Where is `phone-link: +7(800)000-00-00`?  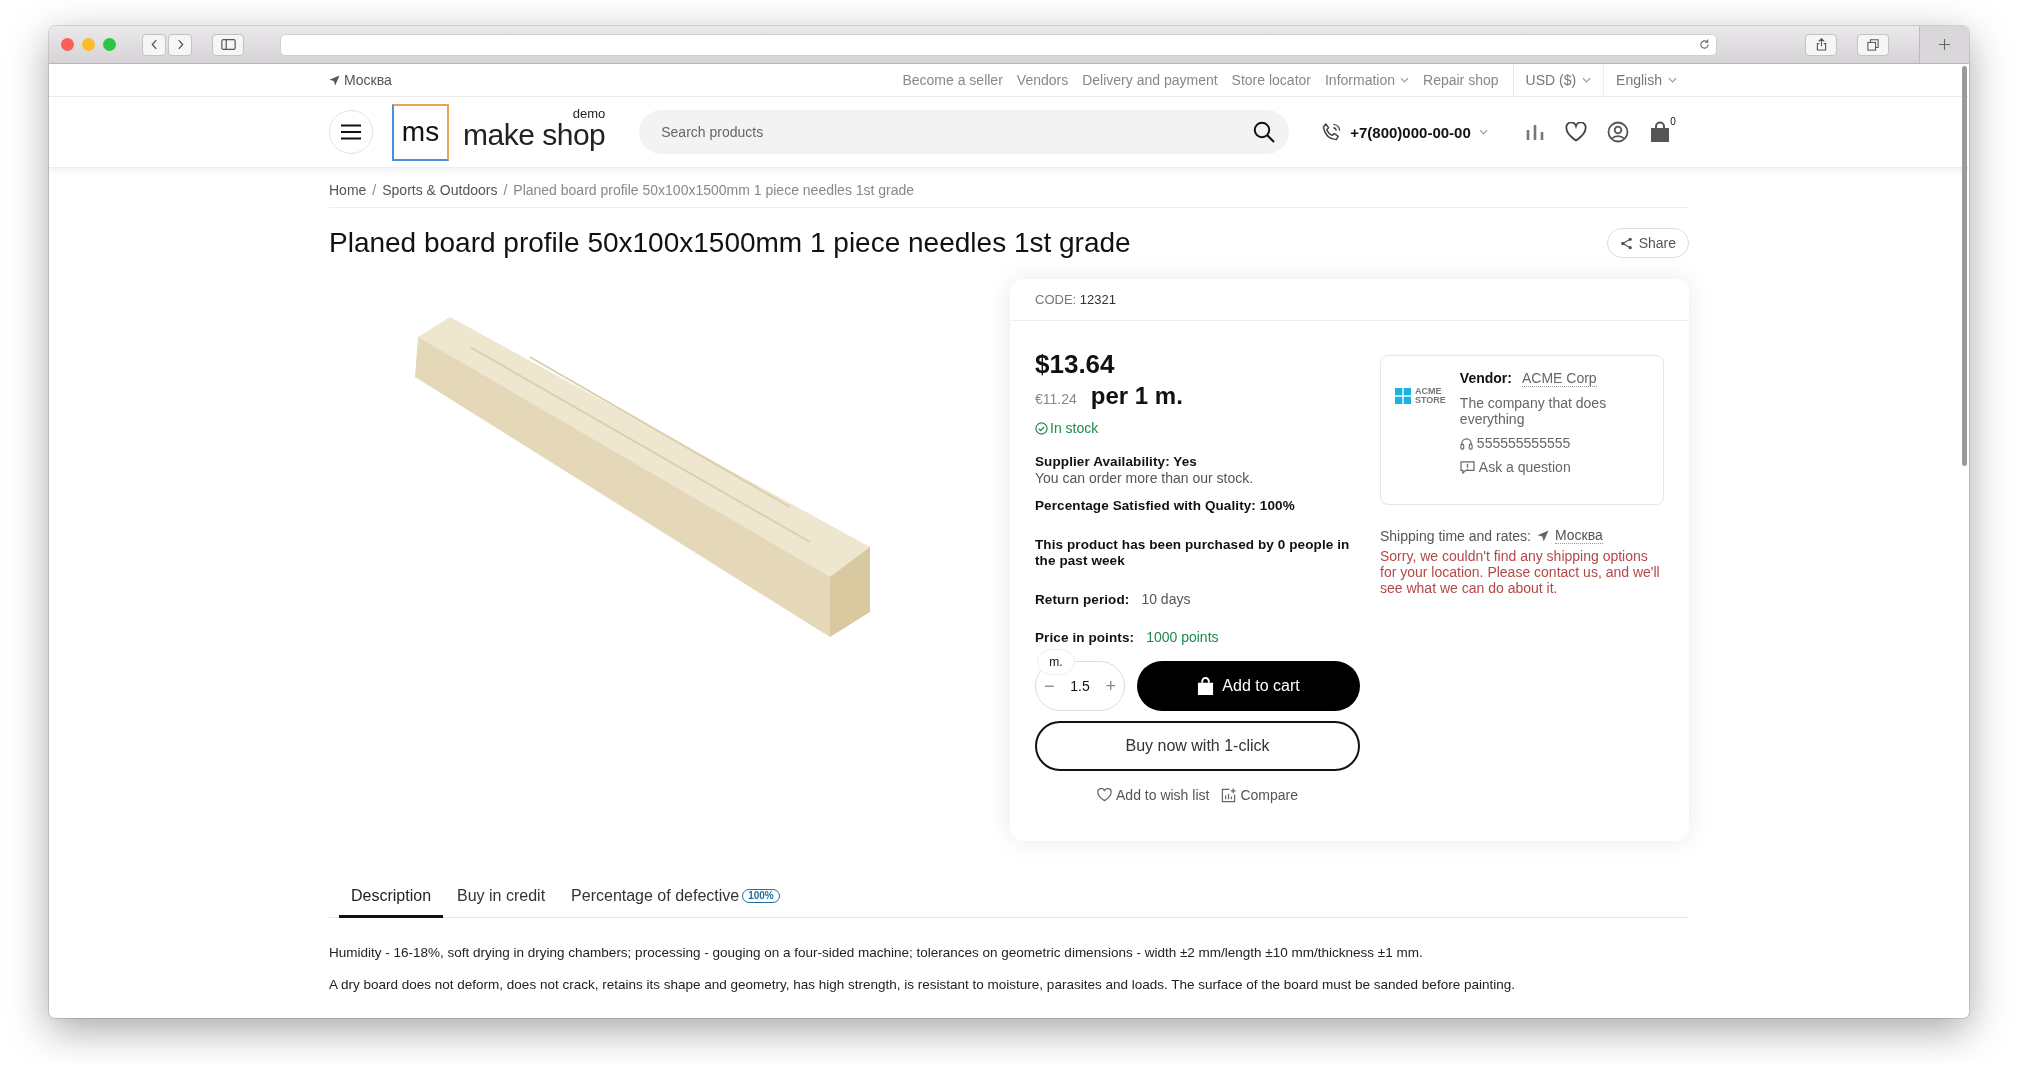 phone-link: +7(800)000-00-00 is located at coordinates (1404, 132).